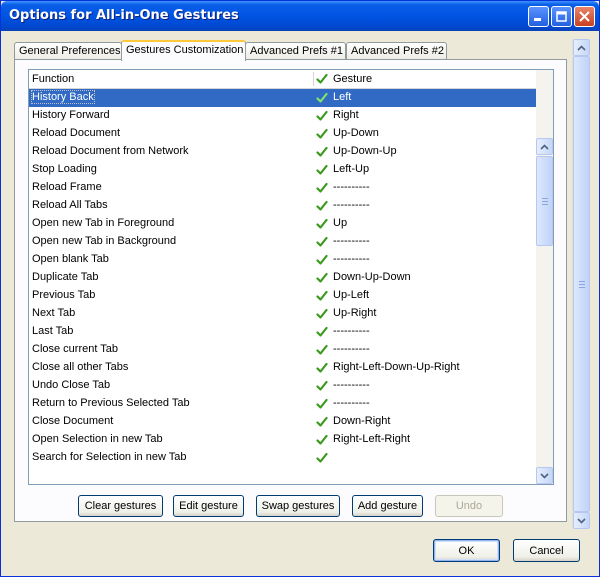 The height and width of the screenshot is (577, 600). I want to click on tab-advanced-prefs-1: Advanced Prefs #1, so click(295, 51).